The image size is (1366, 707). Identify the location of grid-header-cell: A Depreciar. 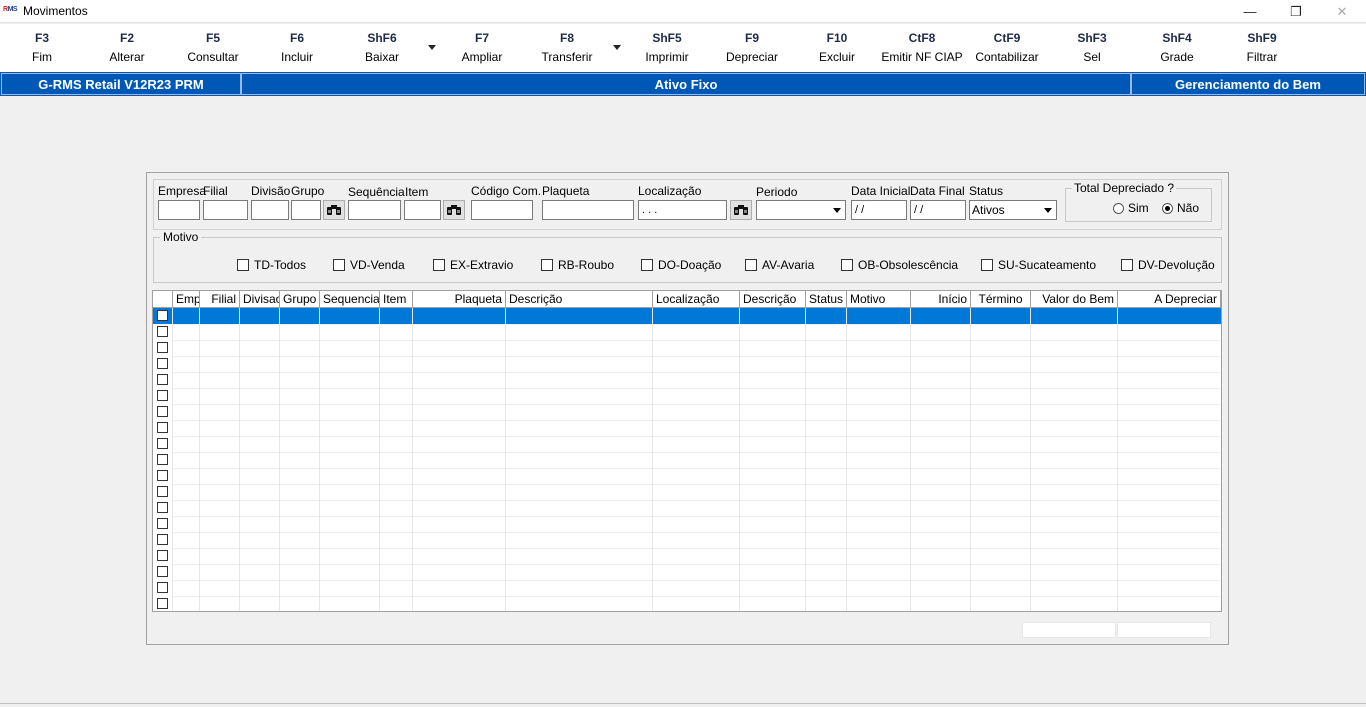
(1169, 299).